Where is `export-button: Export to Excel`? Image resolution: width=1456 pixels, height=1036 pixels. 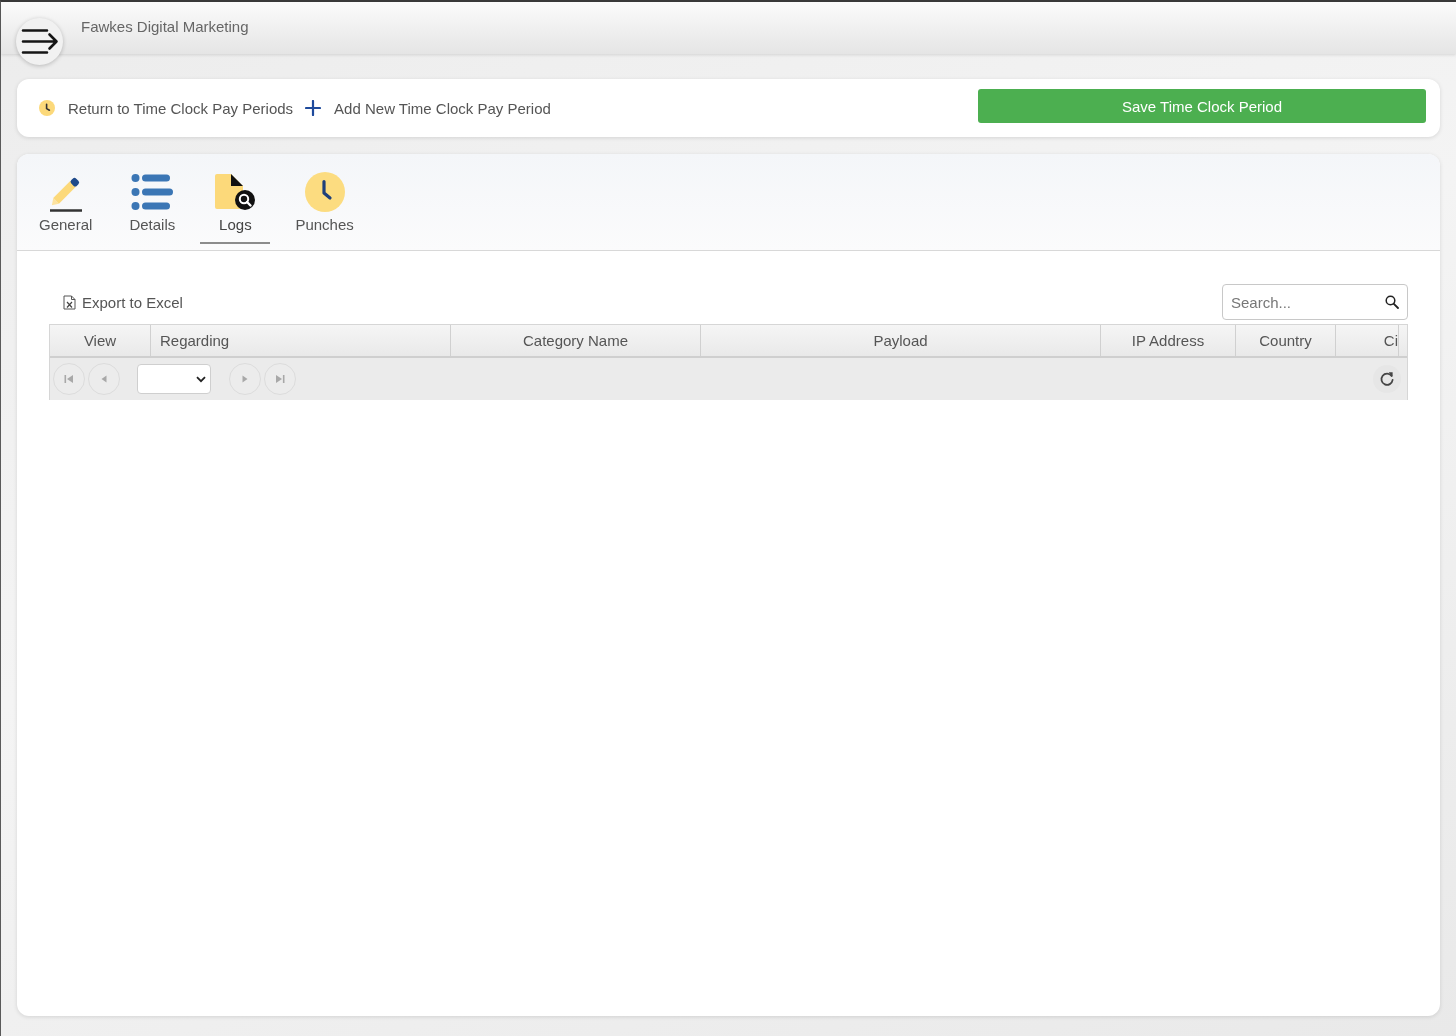 export-button: Export to Excel is located at coordinates (123, 302).